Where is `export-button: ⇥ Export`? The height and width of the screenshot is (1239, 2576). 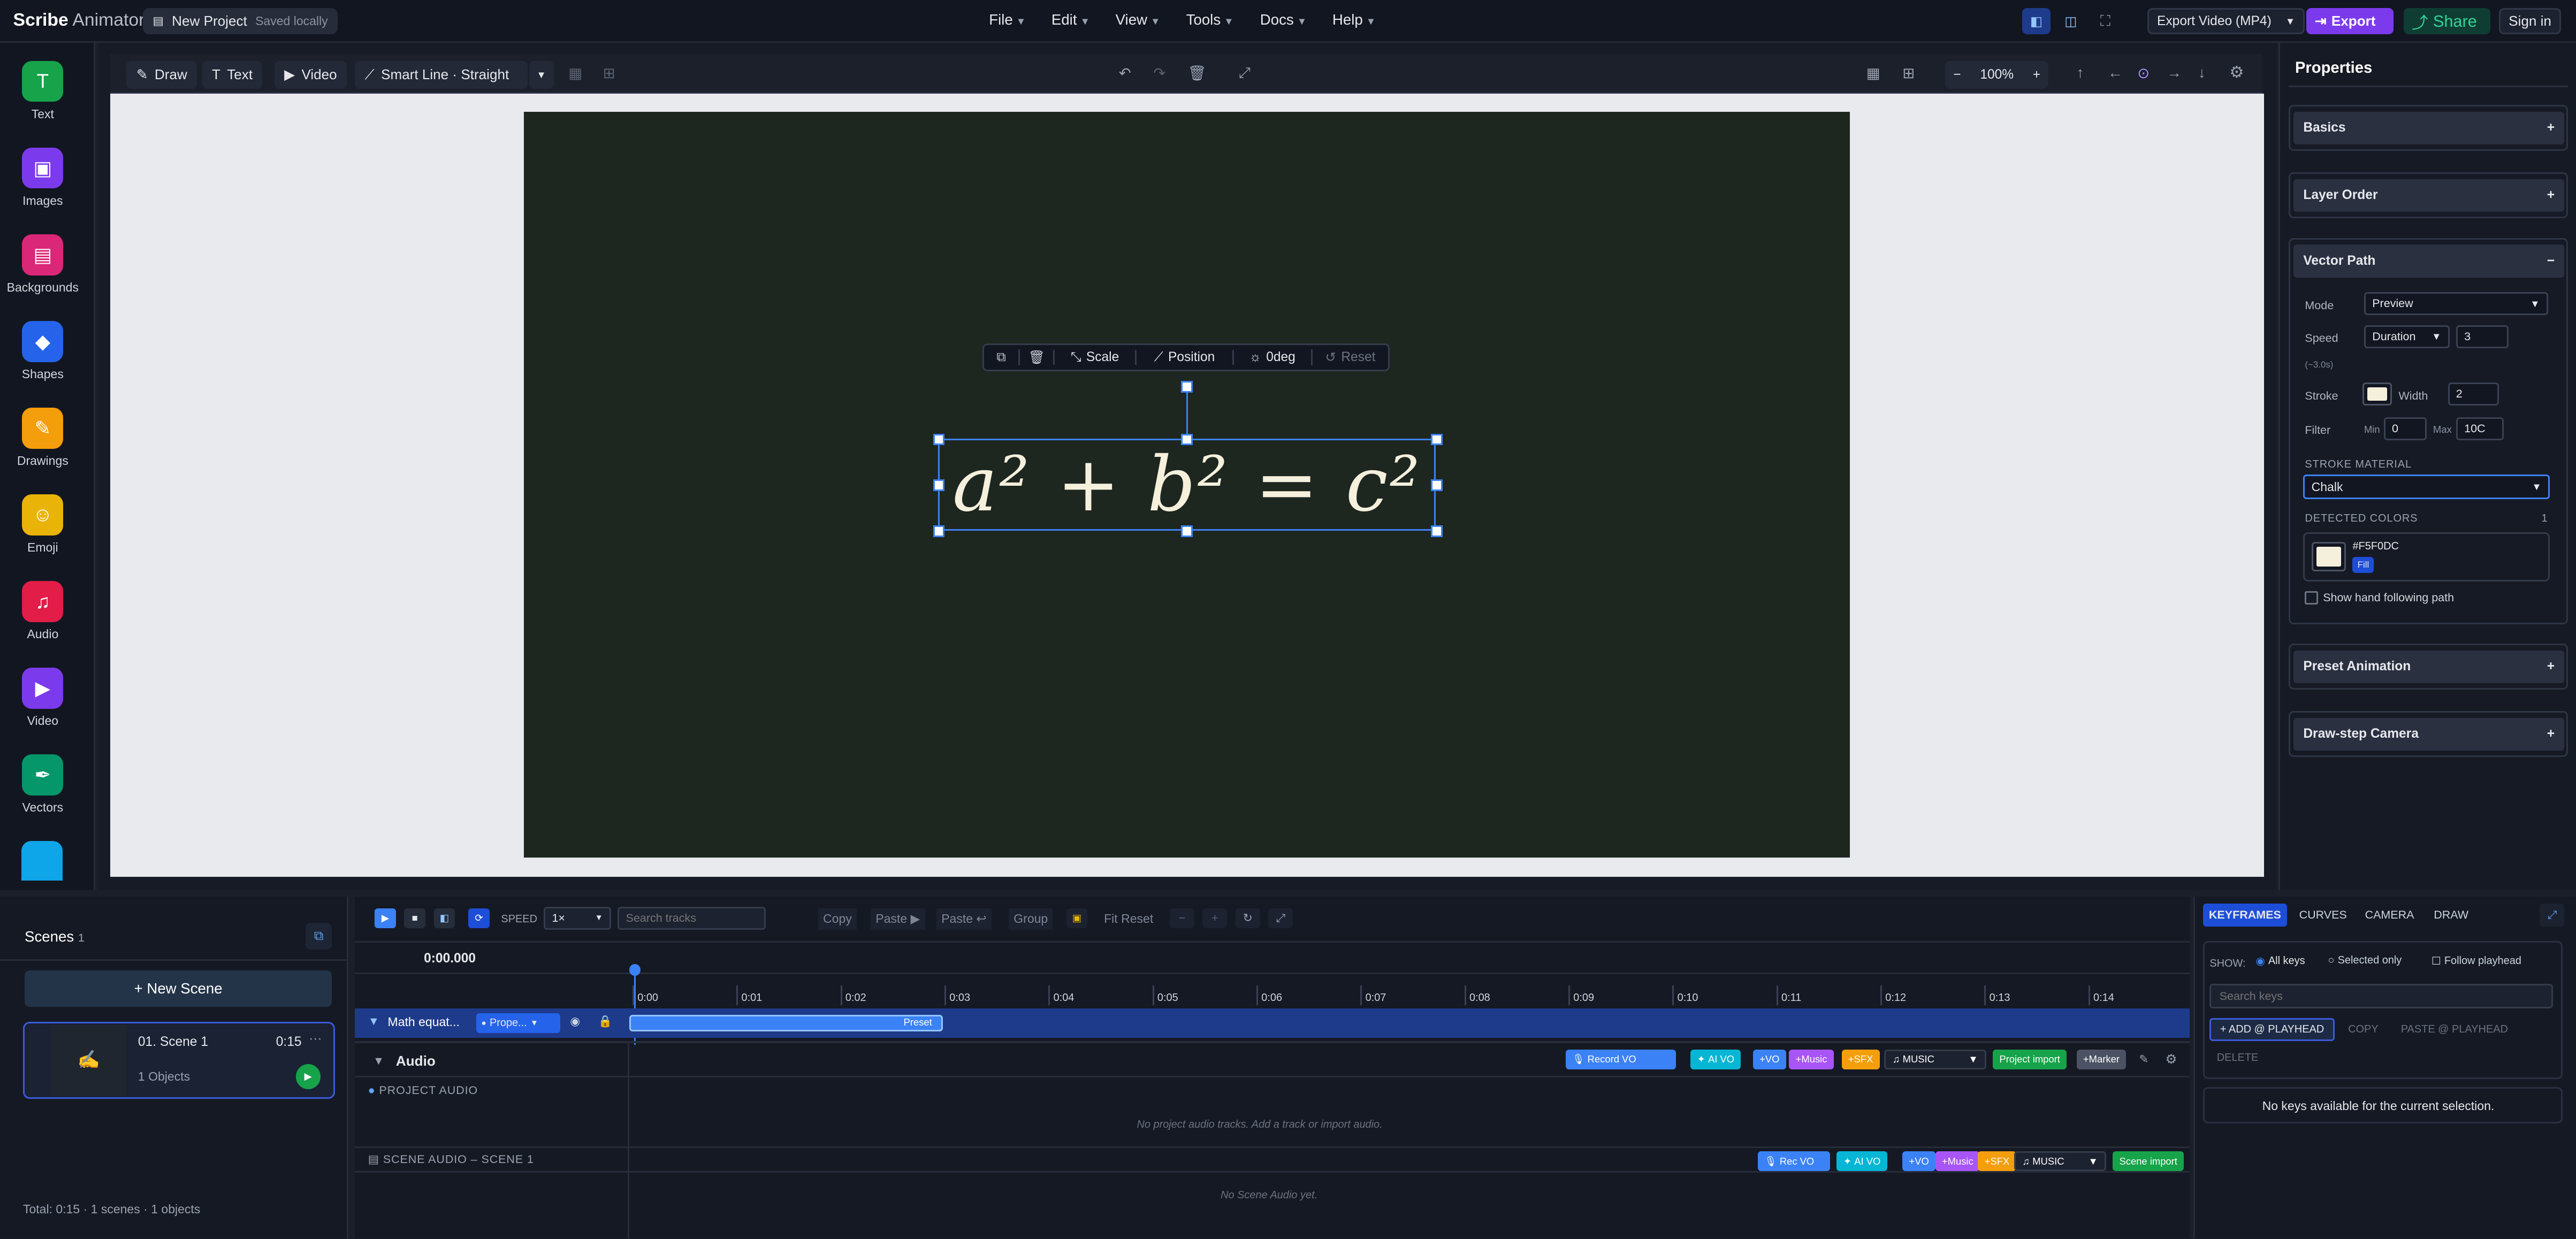 export-button: ⇥ Export is located at coordinates (2350, 21).